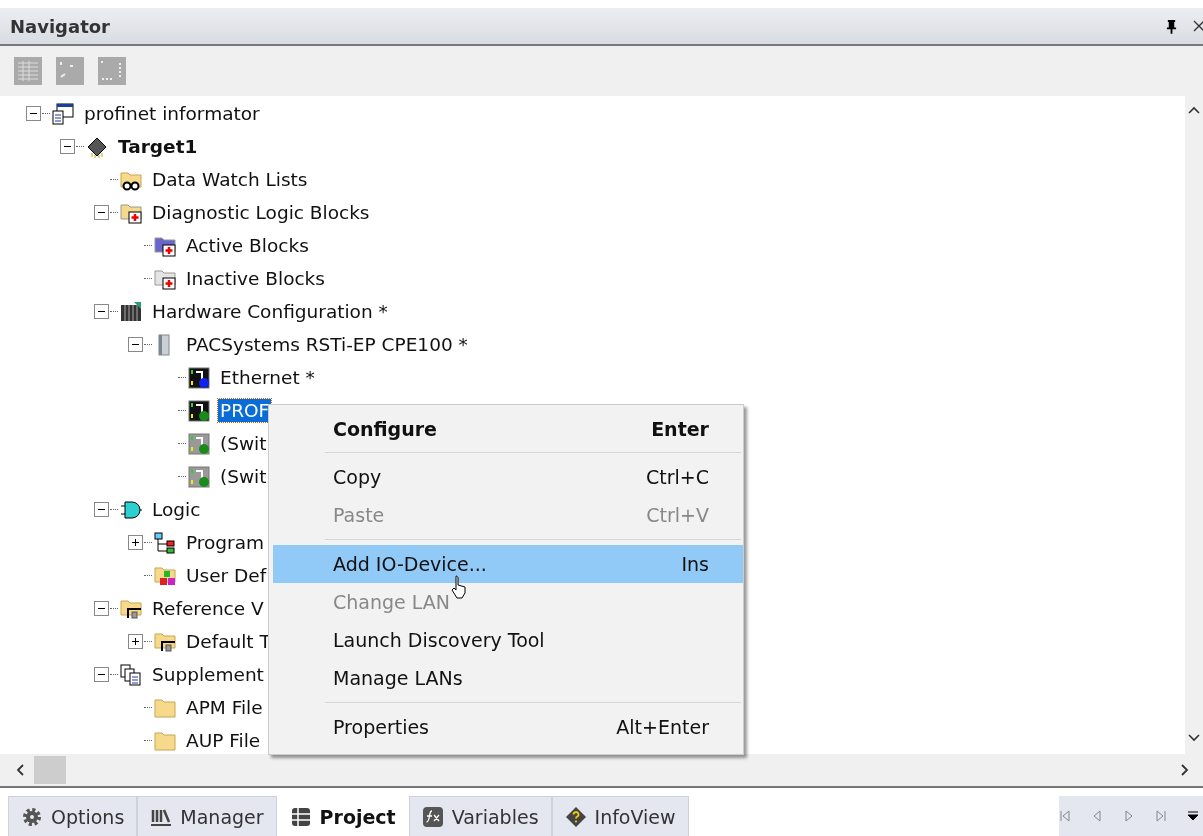 This screenshot has width=1203, height=836. I want to click on horizontal-scrollbar, so click(601, 771).